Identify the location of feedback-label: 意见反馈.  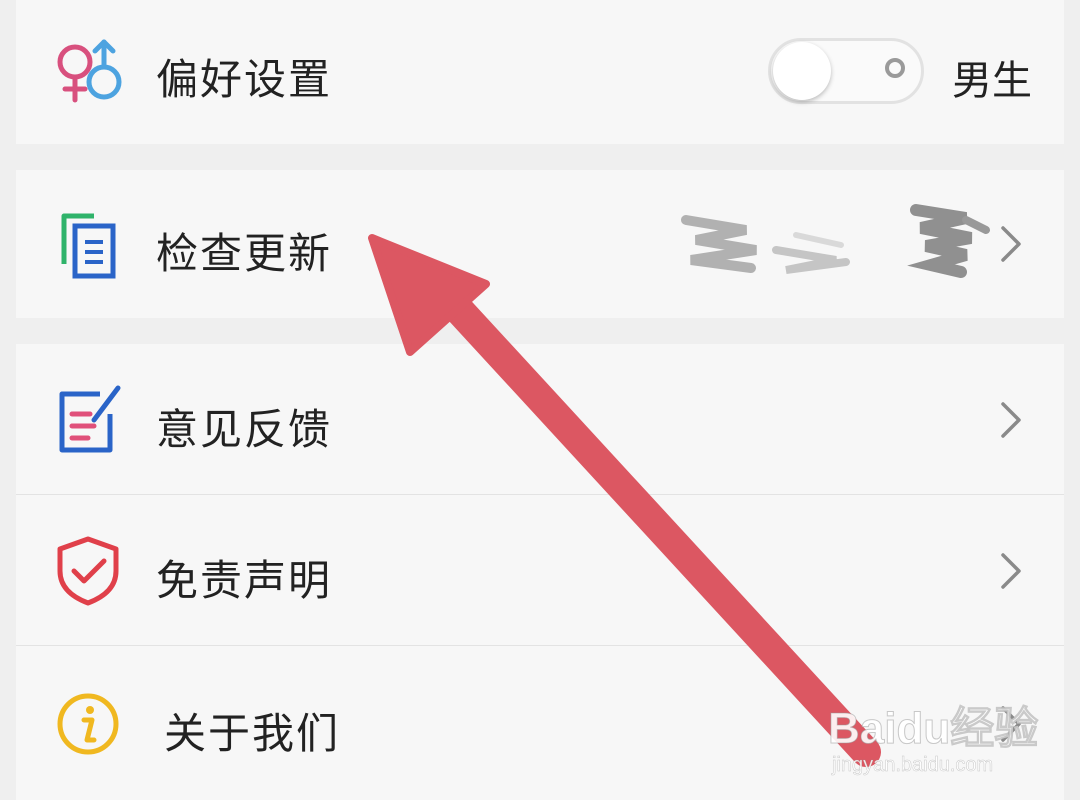
(244, 429).